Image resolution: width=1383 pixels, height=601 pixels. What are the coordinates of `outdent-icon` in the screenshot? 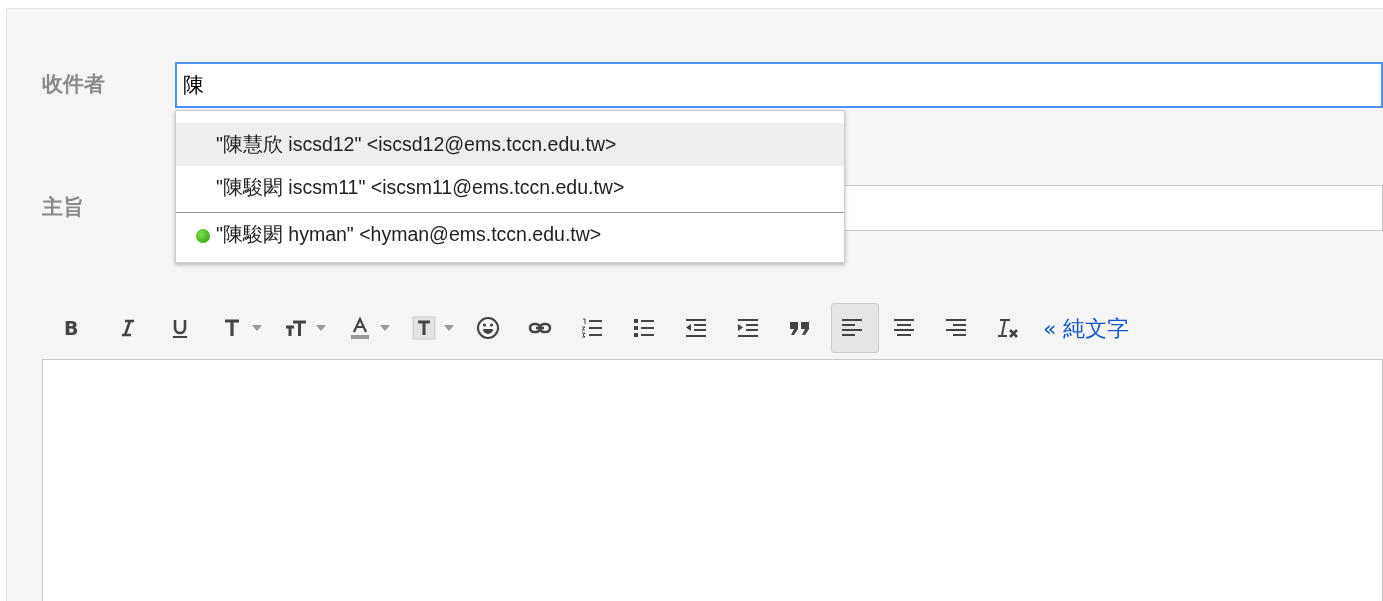 It's located at (696, 328).